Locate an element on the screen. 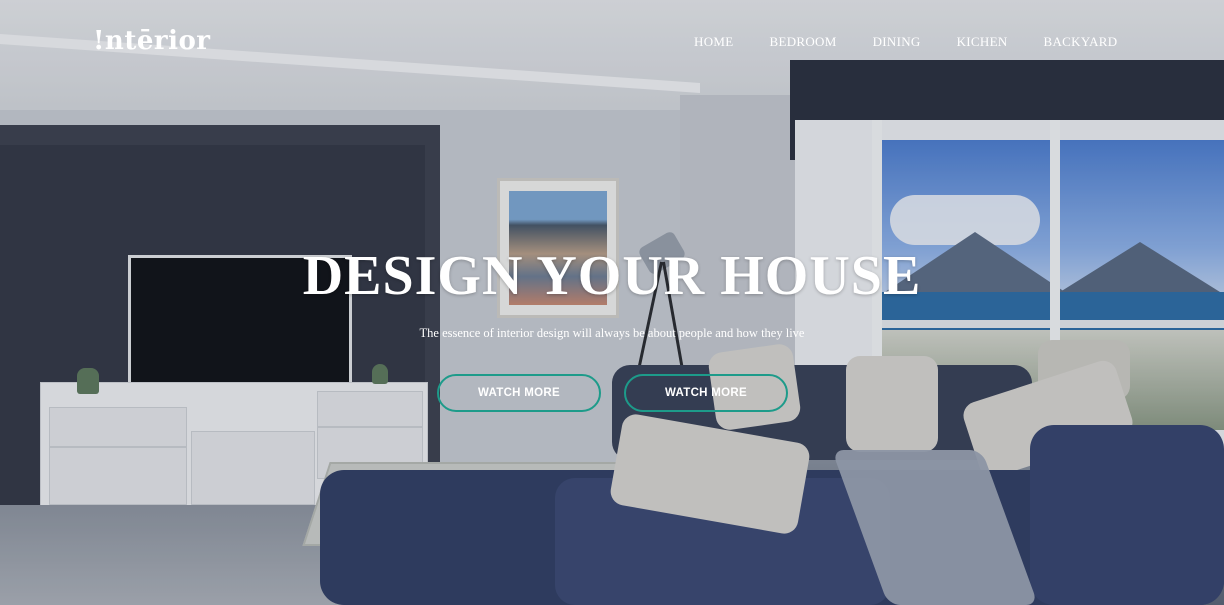  nav-link-home: HOME is located at coordinates (713, 42).